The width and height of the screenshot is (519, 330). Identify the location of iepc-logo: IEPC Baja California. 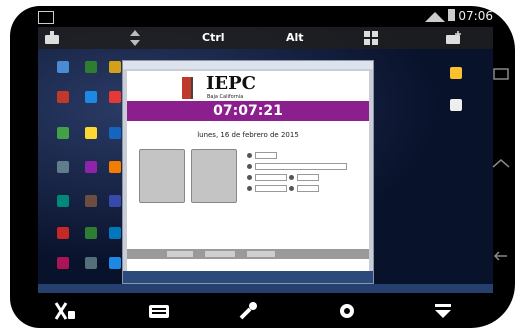
(242, 87).